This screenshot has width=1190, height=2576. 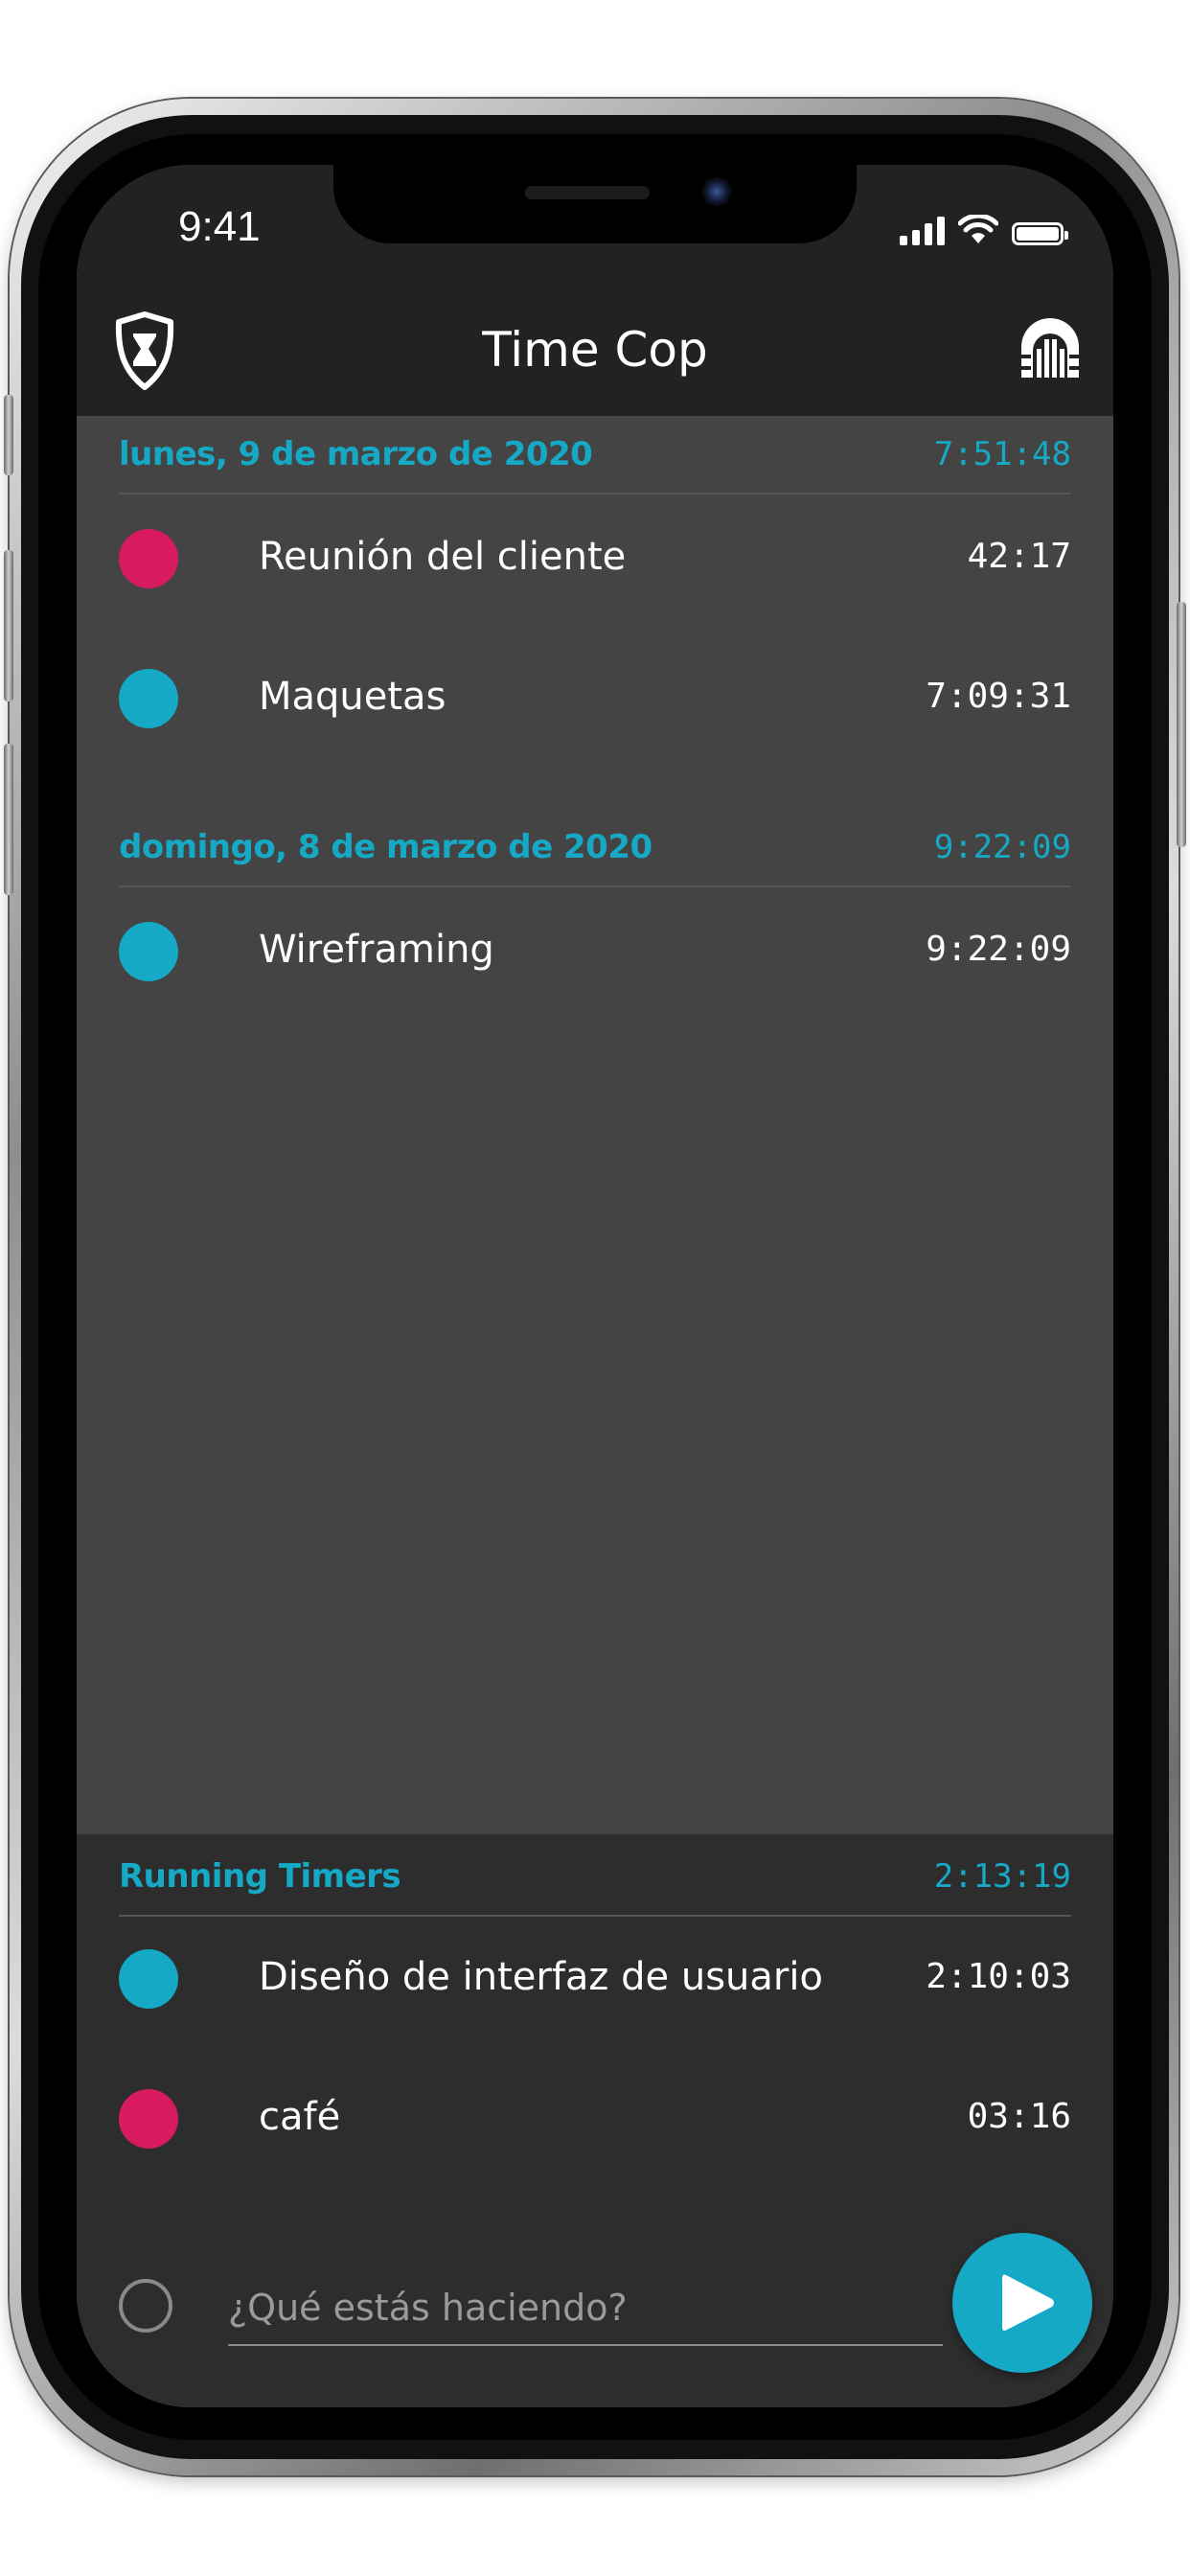 I want to click on mute-switch, so click(x=8, y=435).